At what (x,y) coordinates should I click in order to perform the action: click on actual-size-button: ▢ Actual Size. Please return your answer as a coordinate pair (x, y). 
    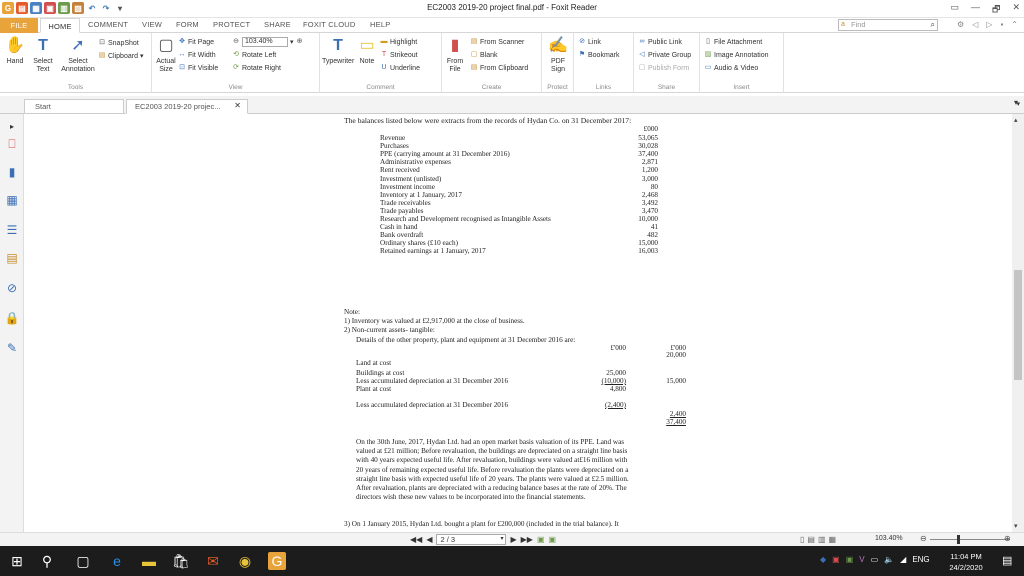
    Looking at the image, I should click on (166, 55).